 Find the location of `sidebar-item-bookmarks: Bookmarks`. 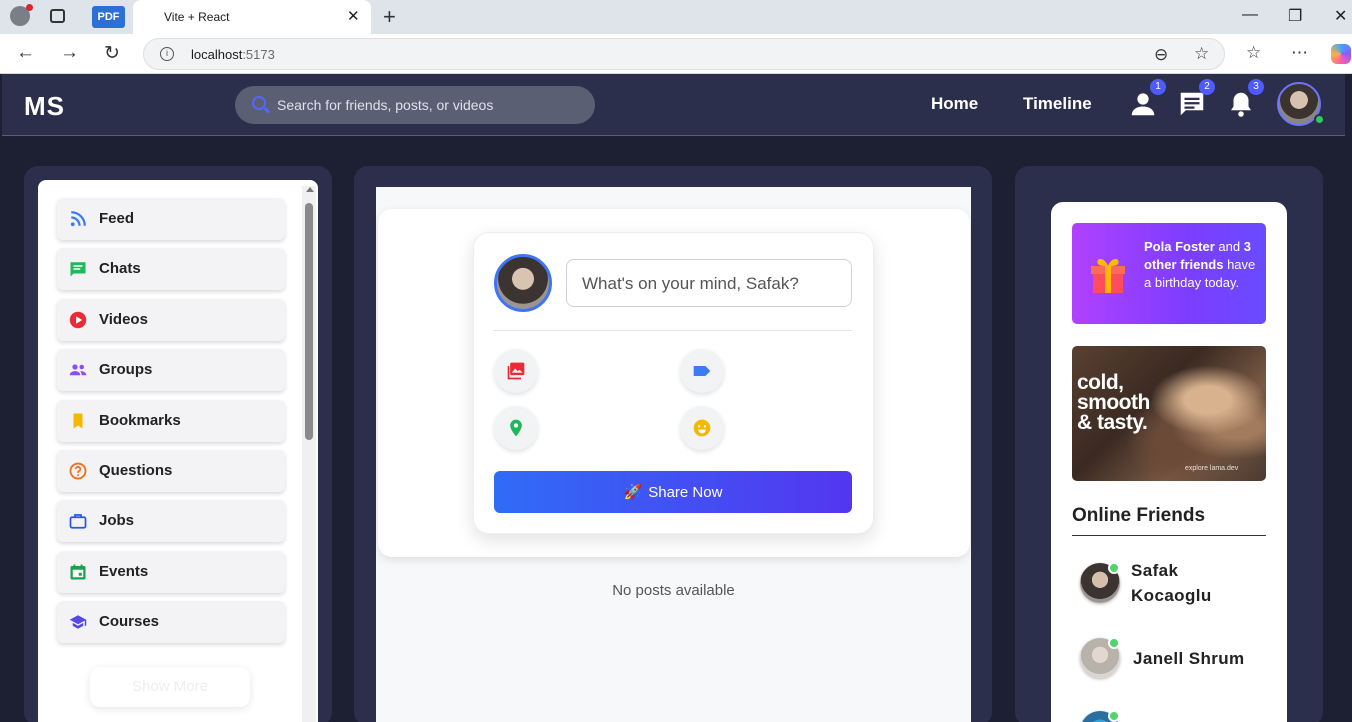

sidebar-item-bookmarks: Bookmarks is located at coordinates (171, 421).